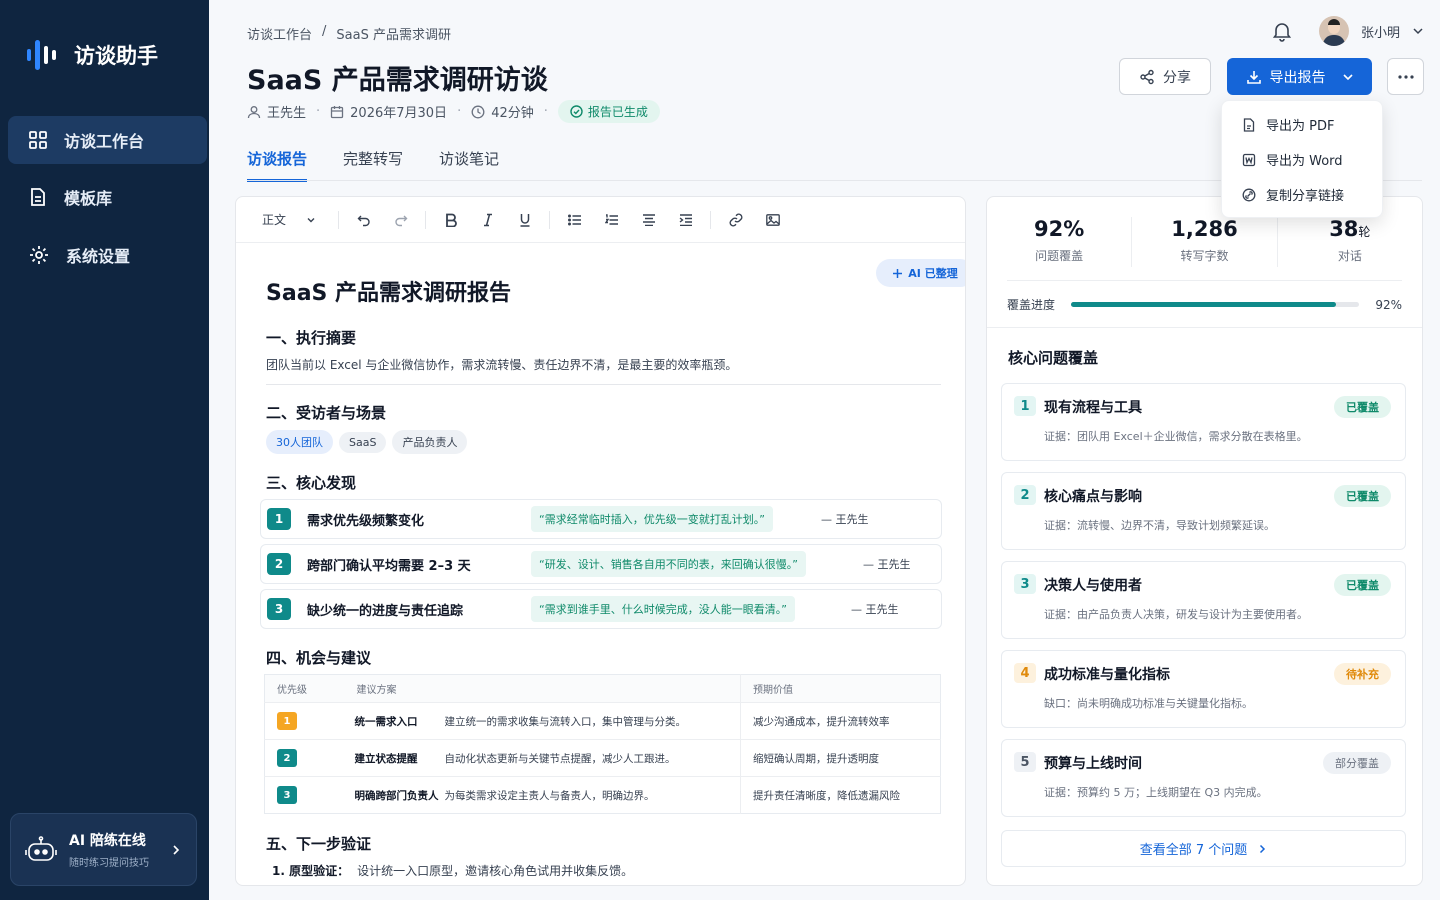 The width and height of the screenshot is (1440, 900). I want to click on question-card: 5 预算与上线时间 部分覆盖 证据：预算约 5 万；上线期望在 Q3 内完成。, so click(1203, 778).